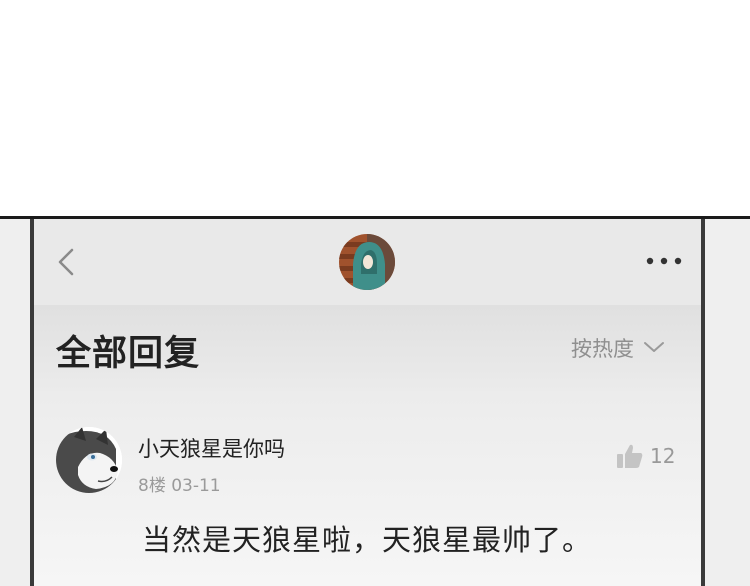 Image resolution: width=750 pixels, height=586 pixels. I want to click on husky-avatar-icon, so click(89, 460).